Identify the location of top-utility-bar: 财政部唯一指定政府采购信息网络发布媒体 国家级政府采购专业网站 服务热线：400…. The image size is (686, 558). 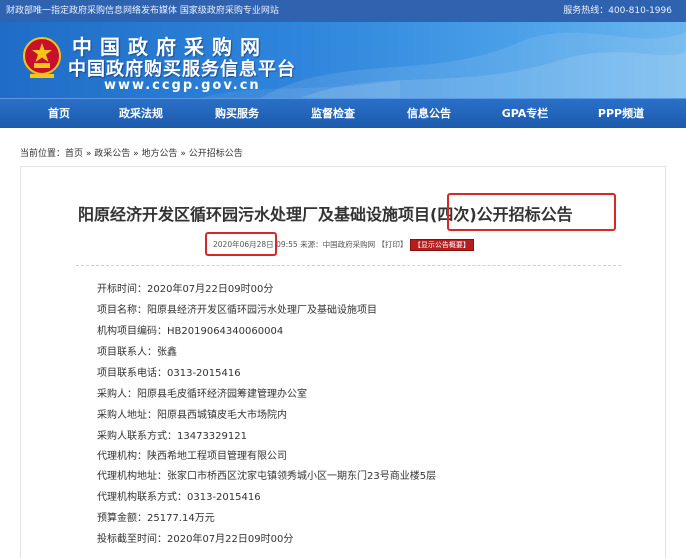
(343, 11).